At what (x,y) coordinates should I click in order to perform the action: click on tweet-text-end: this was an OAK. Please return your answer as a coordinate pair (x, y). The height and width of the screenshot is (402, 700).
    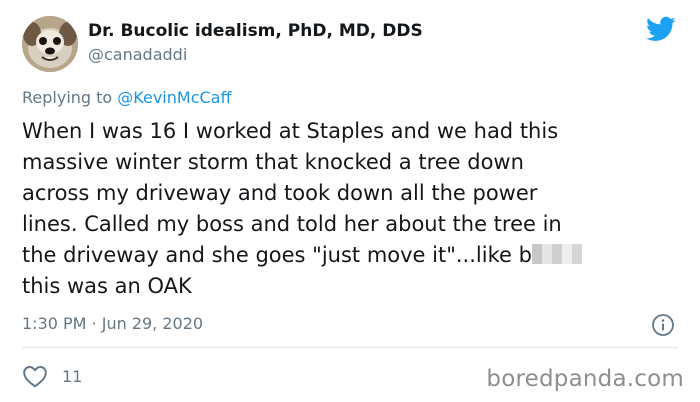
    Looking at the image, I should click on (107, 286).